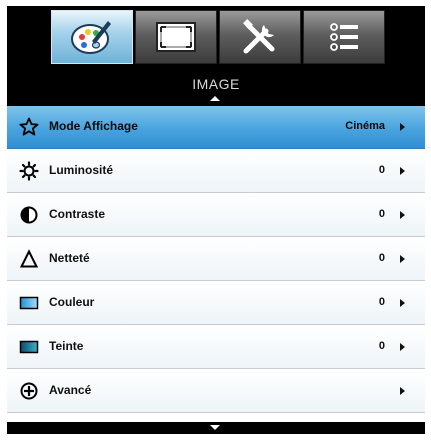 This screenshot has width=431, height=440. I want to click on tab-display, so click(176, 37).